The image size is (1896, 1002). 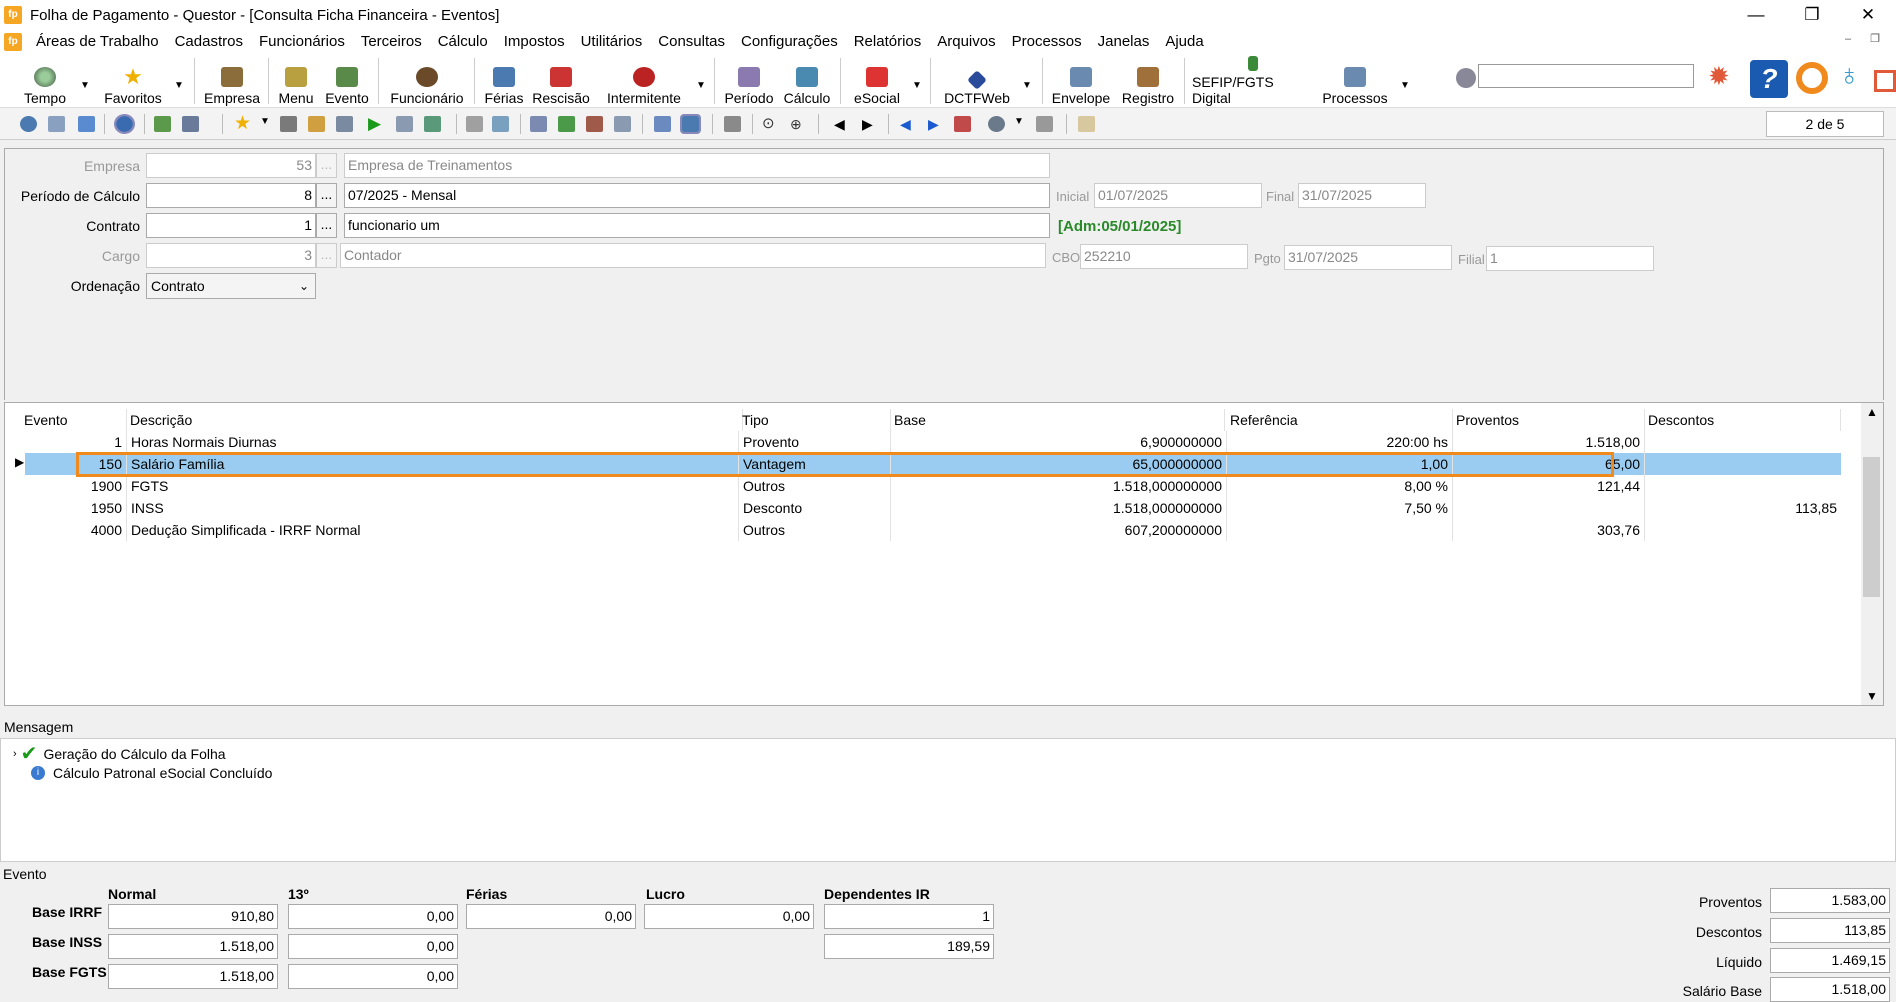 What do you see at coordinates (1549, 420) in the screenshot?
I see `col-header-proventos: Proventos` at bounding box center [1549, 420].